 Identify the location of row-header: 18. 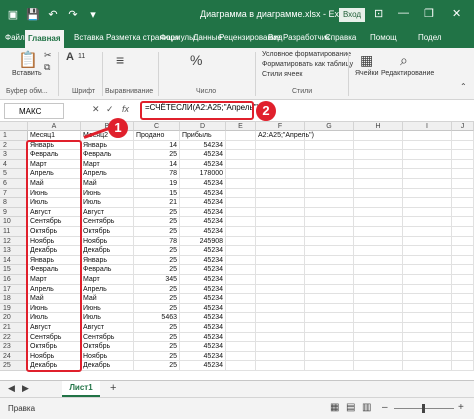
(14, 299).